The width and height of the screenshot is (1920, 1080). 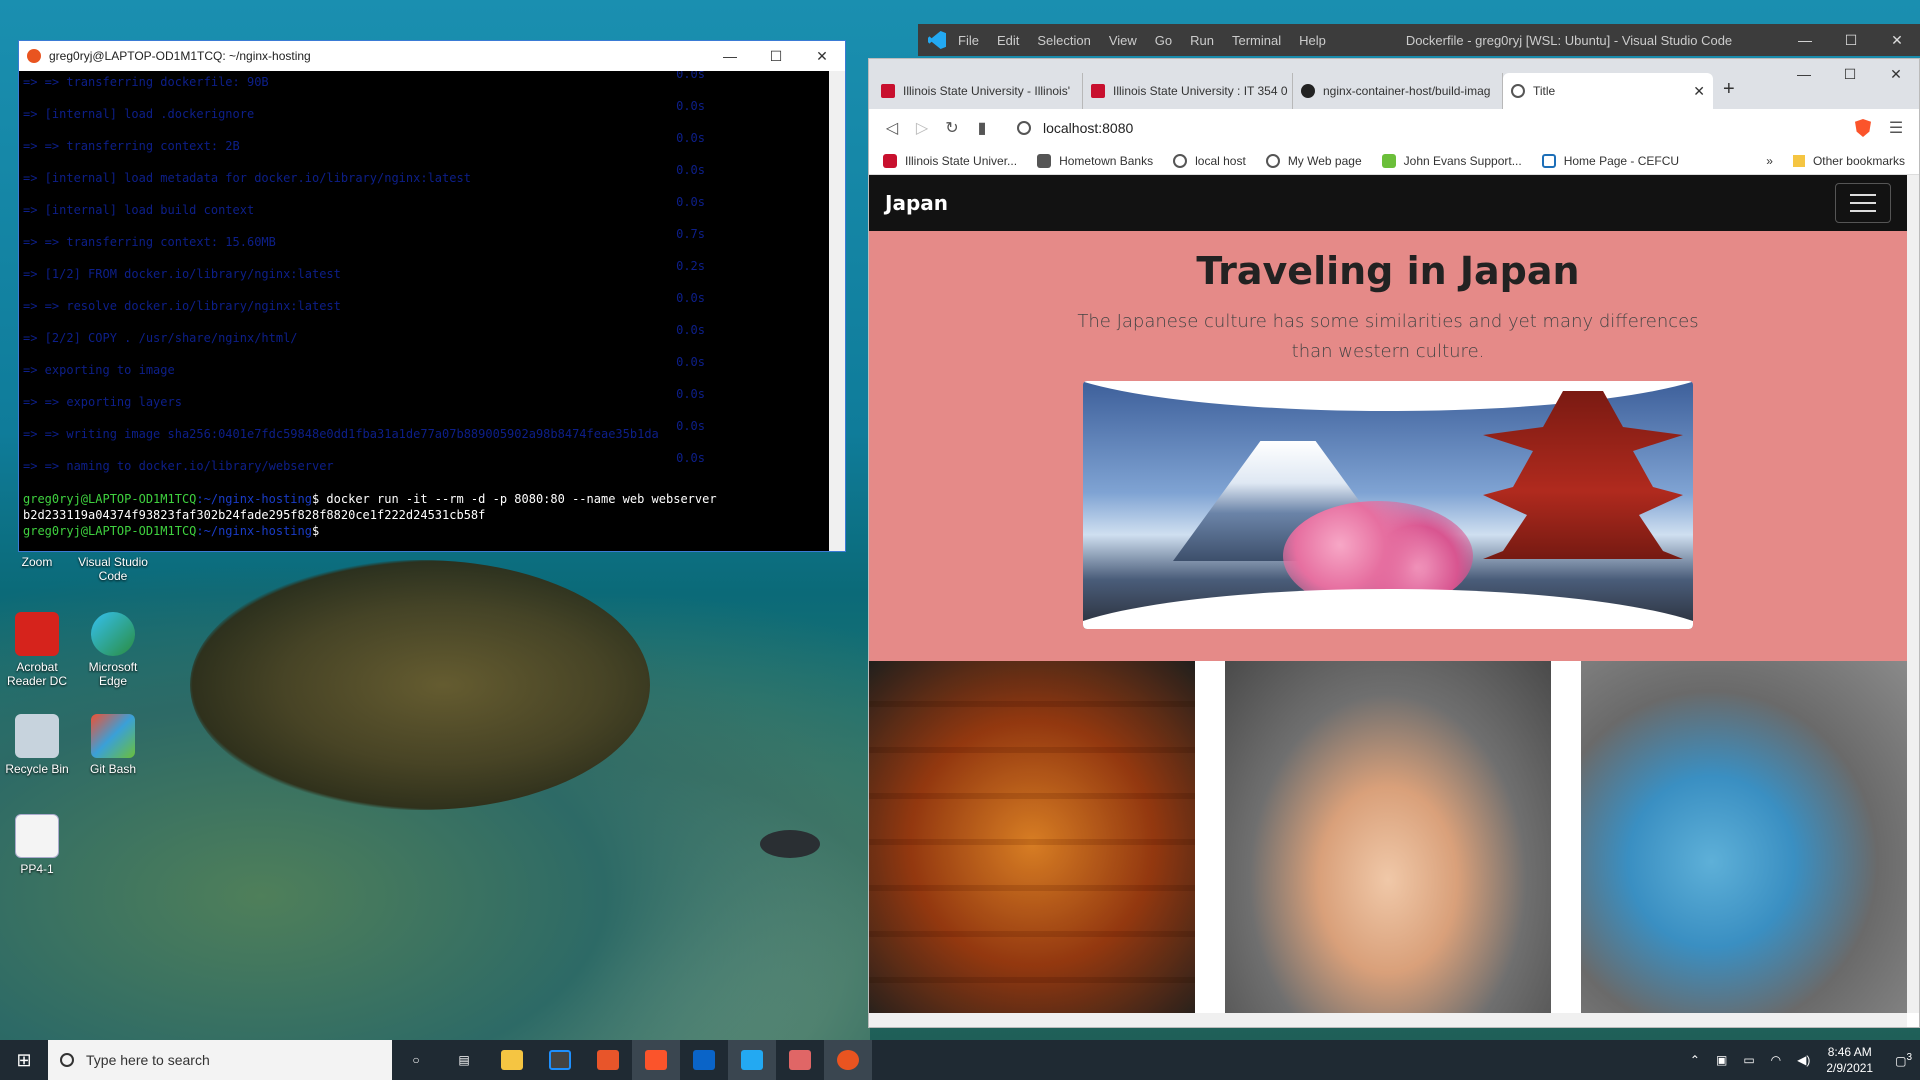 I want to click on desktop-icon-edge: Microsoft Edge, so click(x=113, y=650).